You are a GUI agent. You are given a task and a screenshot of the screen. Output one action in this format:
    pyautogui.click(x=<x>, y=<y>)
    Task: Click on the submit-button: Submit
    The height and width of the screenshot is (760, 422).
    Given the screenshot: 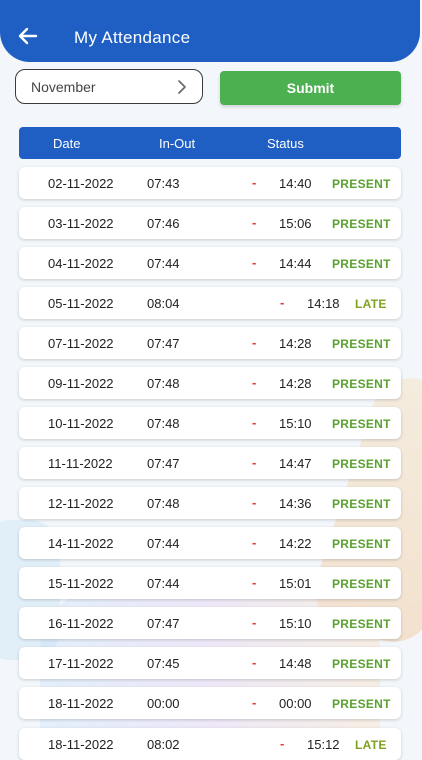 What is the action you would take?
    pyautogui.click(x=310, y=88)
    